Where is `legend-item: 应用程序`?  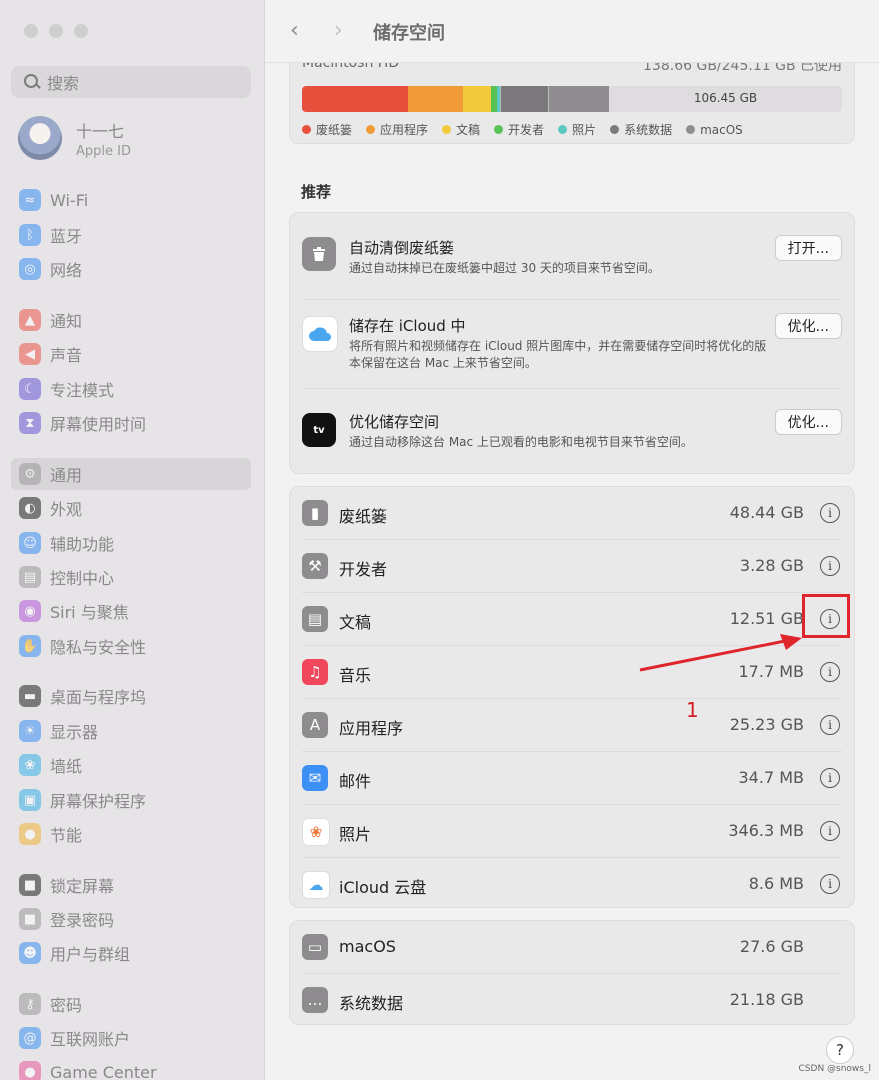
legend-item: 应用程序 is located at coordinates (397, 129).